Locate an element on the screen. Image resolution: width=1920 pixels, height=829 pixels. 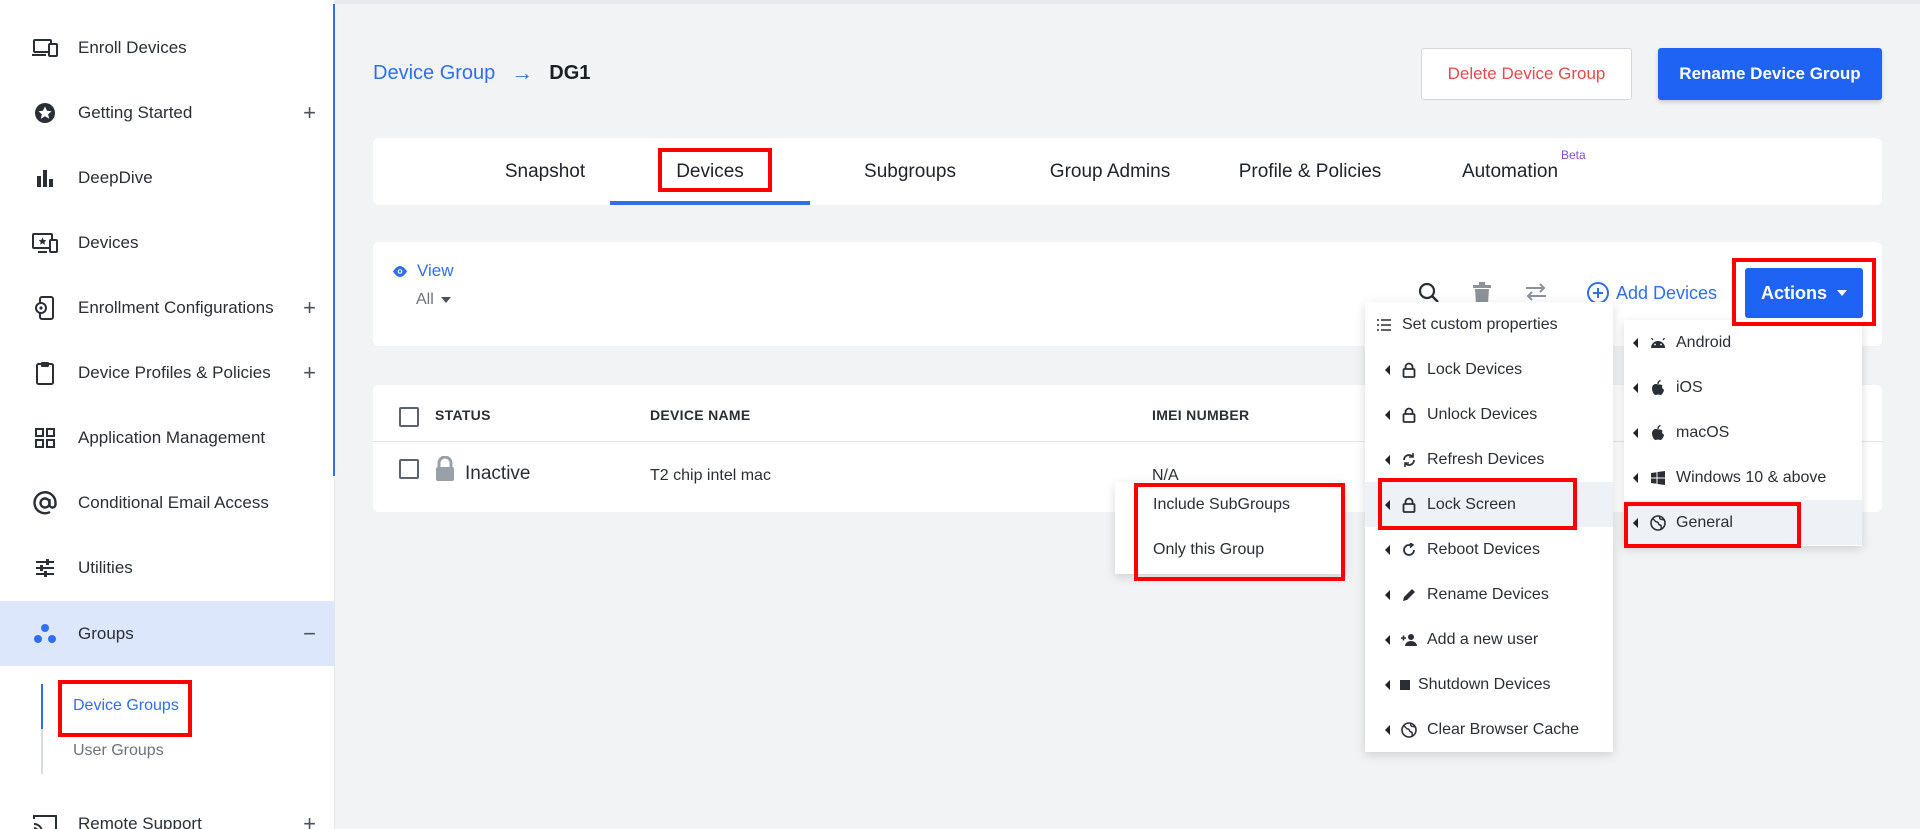
menu-item-label: iOS is located at coordinates (1689, 387).